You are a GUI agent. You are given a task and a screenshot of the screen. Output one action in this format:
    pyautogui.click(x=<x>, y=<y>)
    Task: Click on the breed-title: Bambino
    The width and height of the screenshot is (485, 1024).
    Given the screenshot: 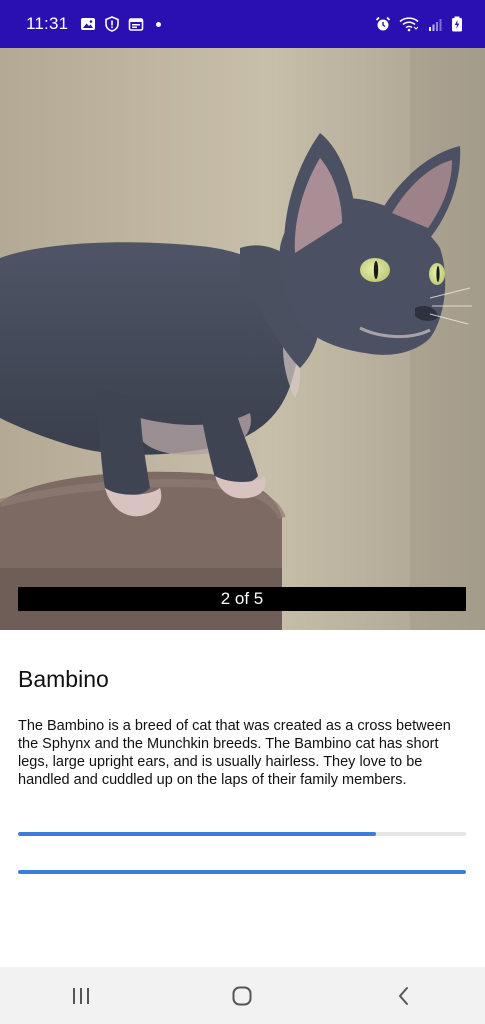 What is the action you would take?
    pyautogui.click(x=63, y=679)
    